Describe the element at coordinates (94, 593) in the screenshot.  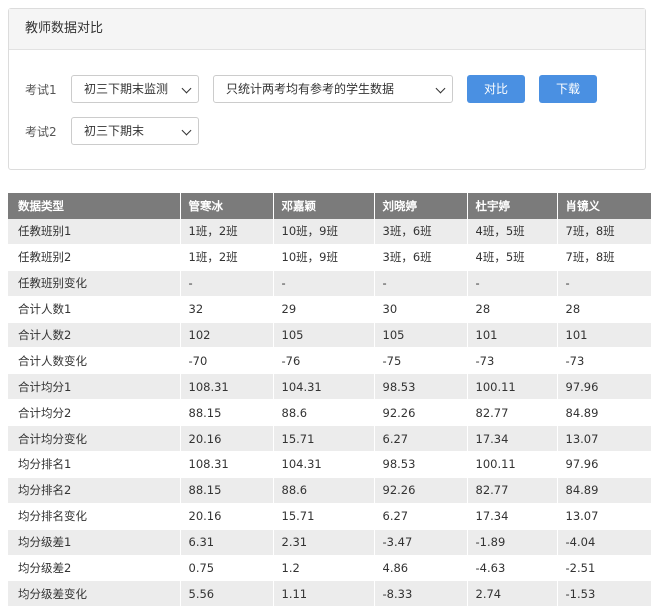
I see `row-label-cell: 均分级差变化` at that location.